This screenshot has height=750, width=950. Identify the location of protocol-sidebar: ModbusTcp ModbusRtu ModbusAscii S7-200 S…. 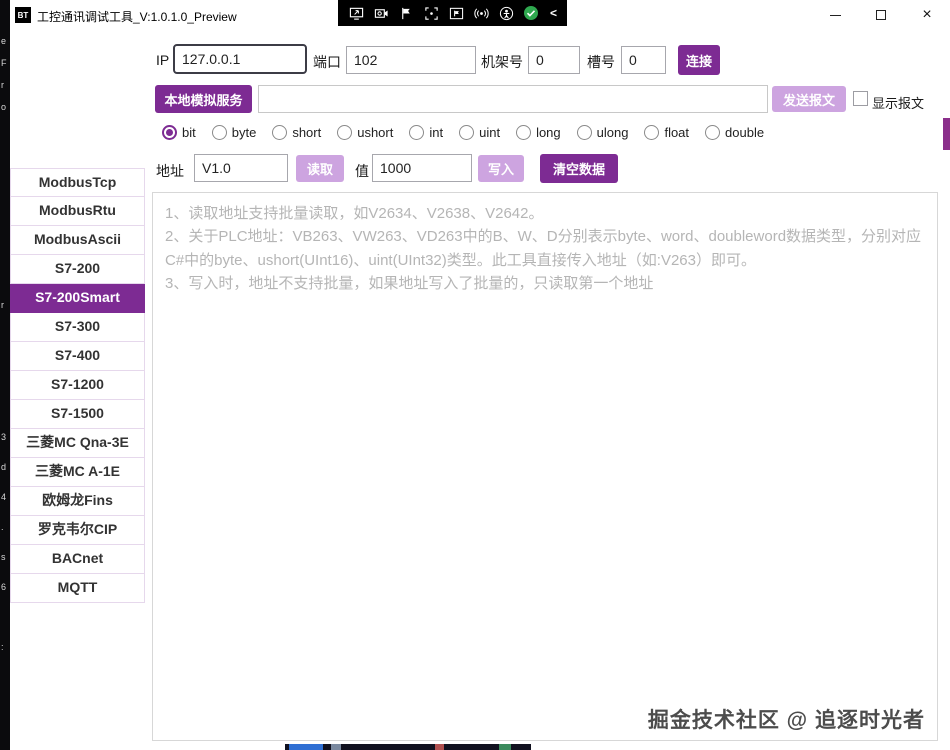
(77, 385).